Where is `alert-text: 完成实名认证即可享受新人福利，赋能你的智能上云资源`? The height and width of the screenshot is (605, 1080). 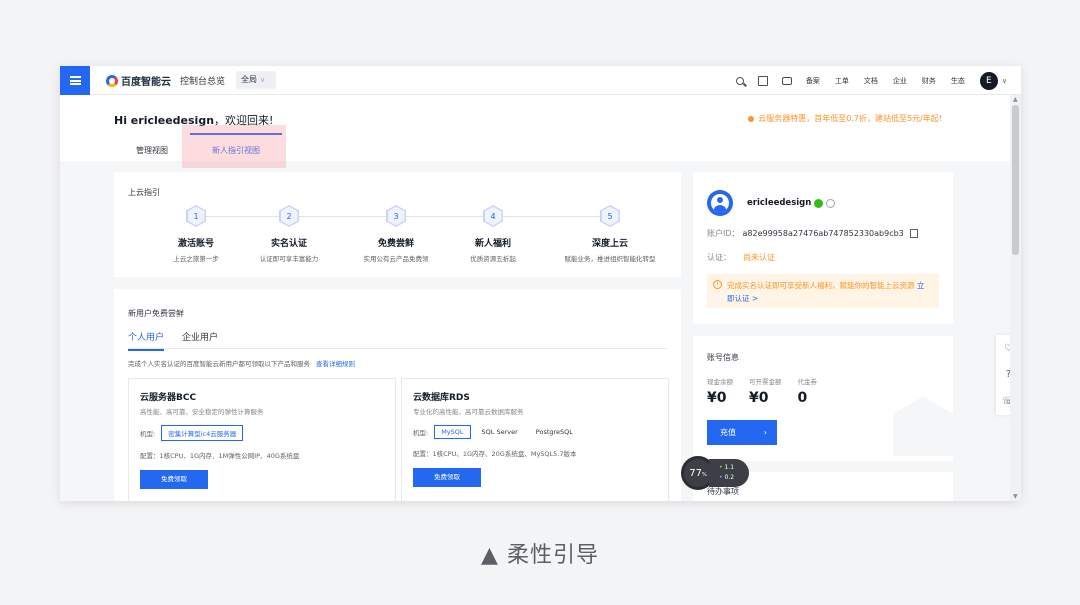
alert-text: 完成实名认证即可享受新人福利，赋能你的智能上云资源 is located at coordinates (821, 285).